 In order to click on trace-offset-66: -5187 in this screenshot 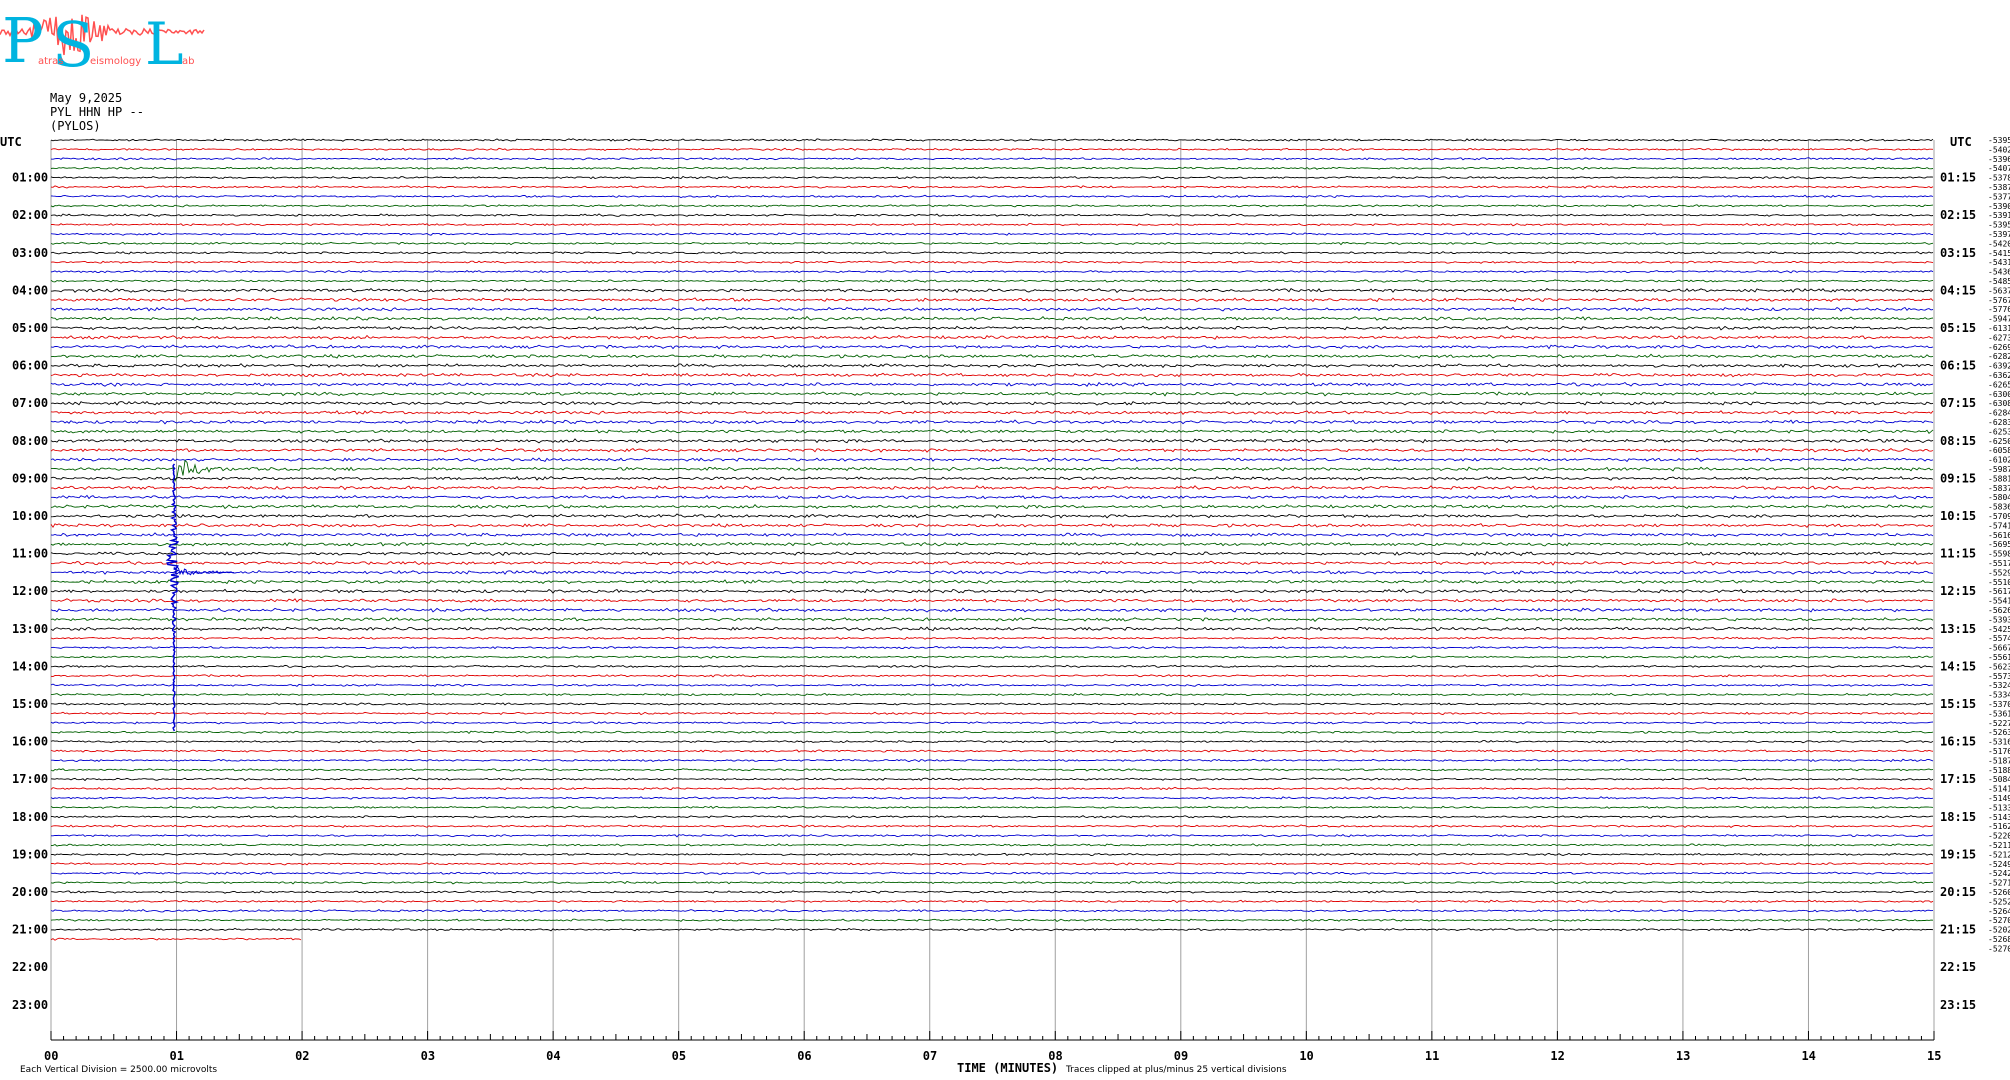, I will do `click(1999, 760)`.